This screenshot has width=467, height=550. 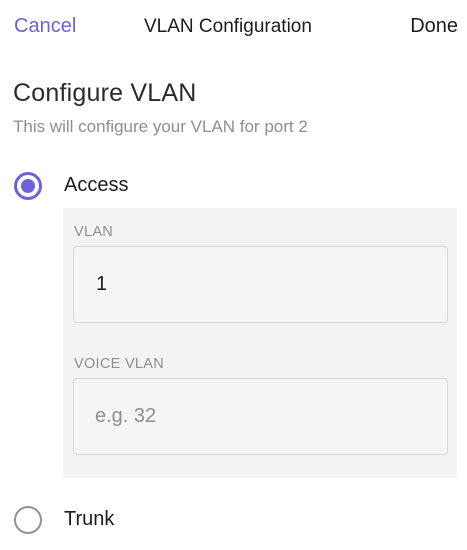 What do you see at coordinates (101, 284) in the screenshot?
I see `vlan-field-value: 1` at bounding box center [101, 284].